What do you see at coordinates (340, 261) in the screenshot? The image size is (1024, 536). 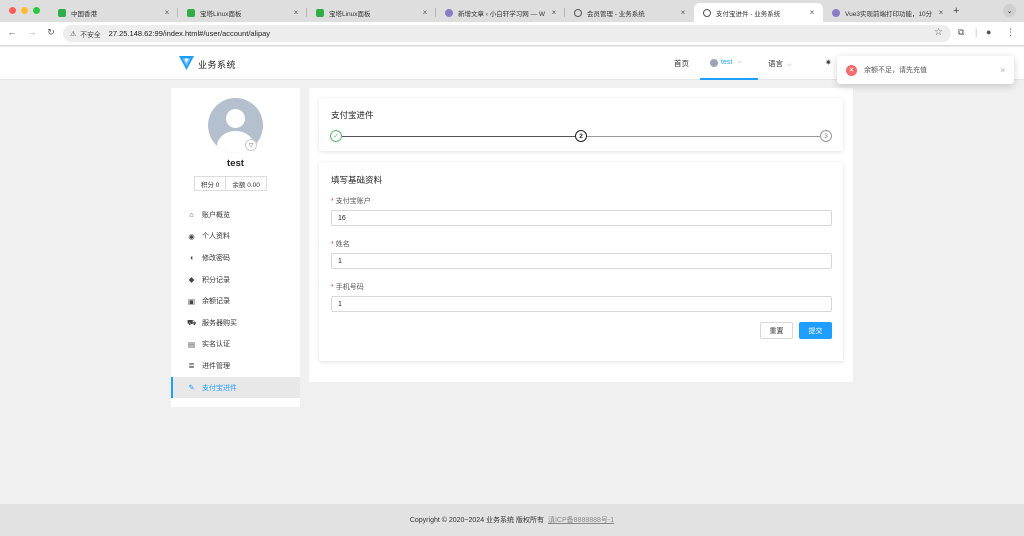 I see `name-value: 1` at bounding box center [340, 261].